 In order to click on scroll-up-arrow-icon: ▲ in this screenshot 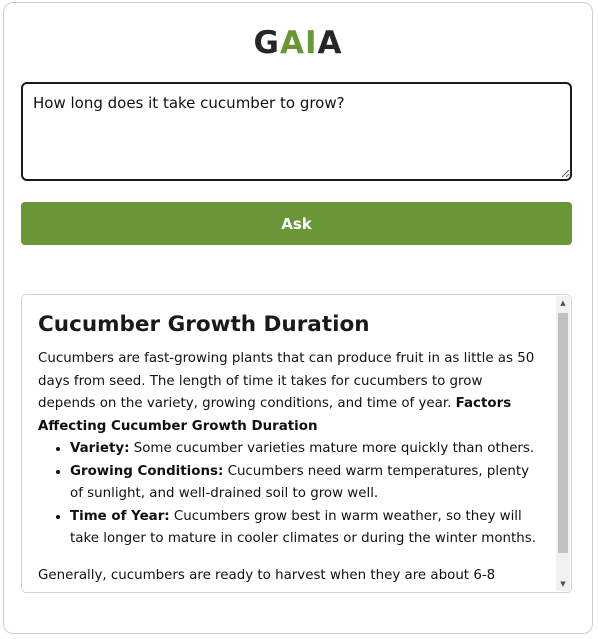, I will do `click(563, 303)`.